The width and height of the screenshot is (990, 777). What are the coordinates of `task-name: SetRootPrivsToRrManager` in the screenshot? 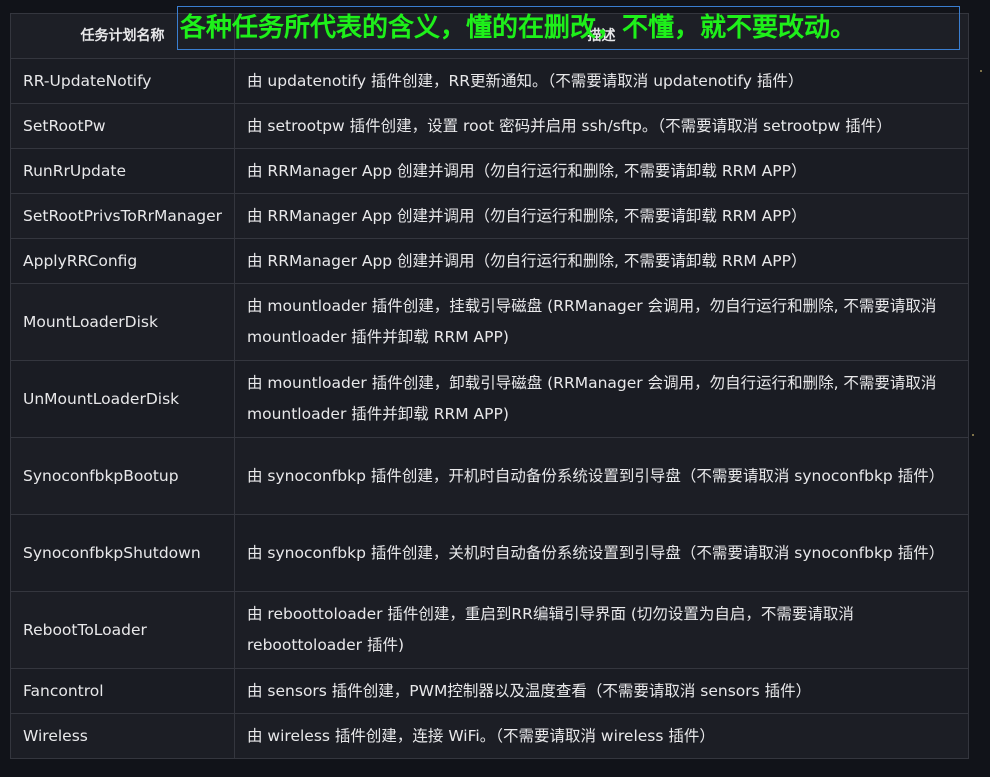 It's located at (122, 216).